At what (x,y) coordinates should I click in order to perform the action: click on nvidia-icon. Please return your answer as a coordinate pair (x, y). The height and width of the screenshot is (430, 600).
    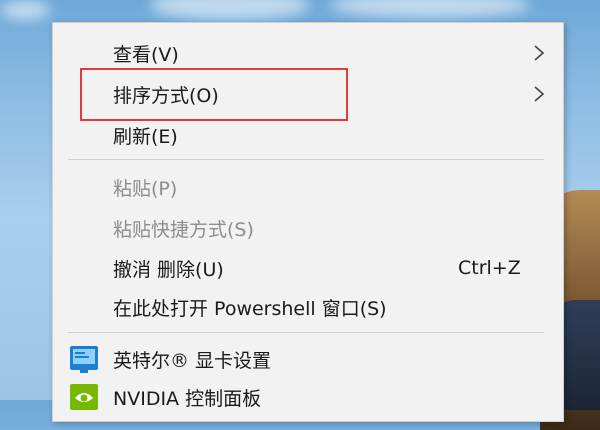
    Looking at the image, I should click on (84, 397).